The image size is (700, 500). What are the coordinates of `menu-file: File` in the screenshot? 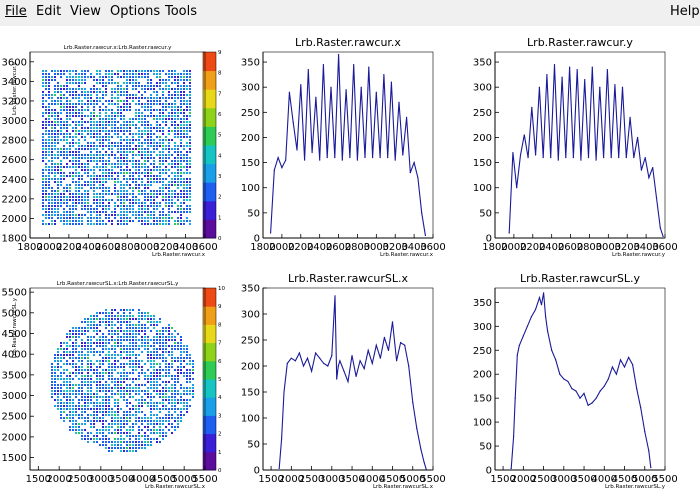 It's located at (16, 11).